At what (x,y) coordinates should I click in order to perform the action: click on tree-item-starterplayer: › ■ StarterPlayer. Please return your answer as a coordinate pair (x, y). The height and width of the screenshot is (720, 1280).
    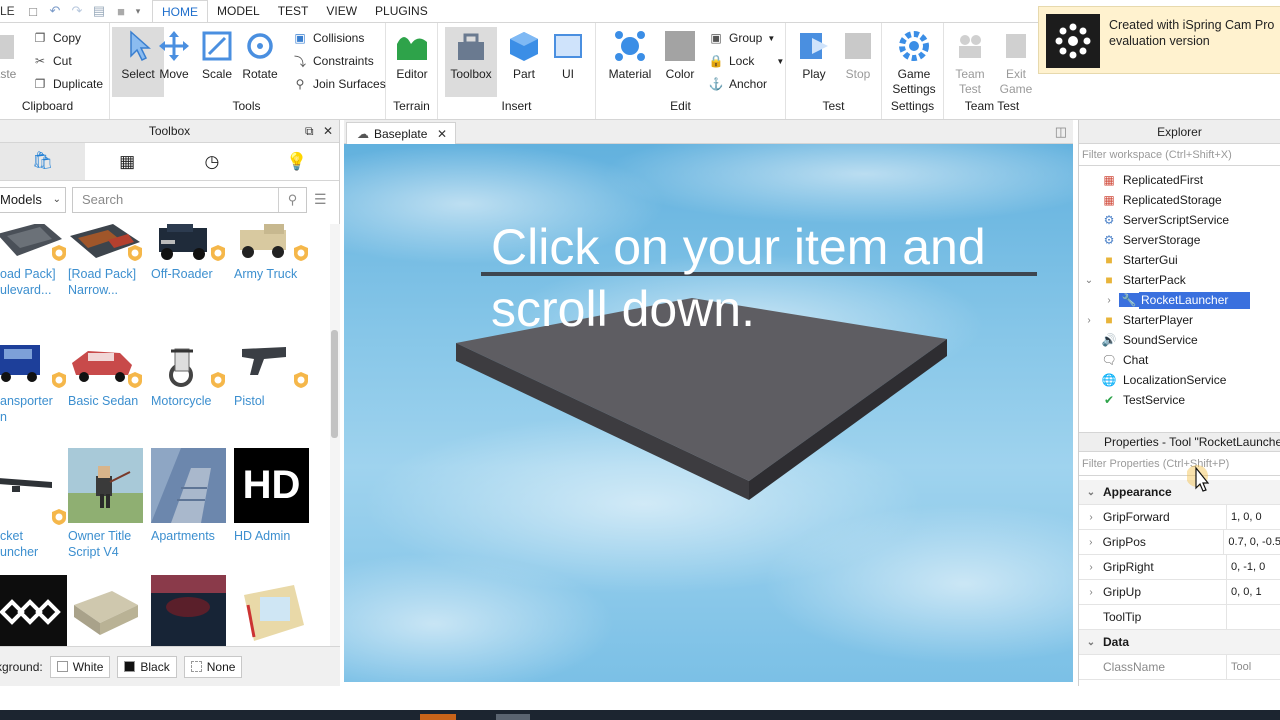
    Looking at the image, I should click on (1179, 320).